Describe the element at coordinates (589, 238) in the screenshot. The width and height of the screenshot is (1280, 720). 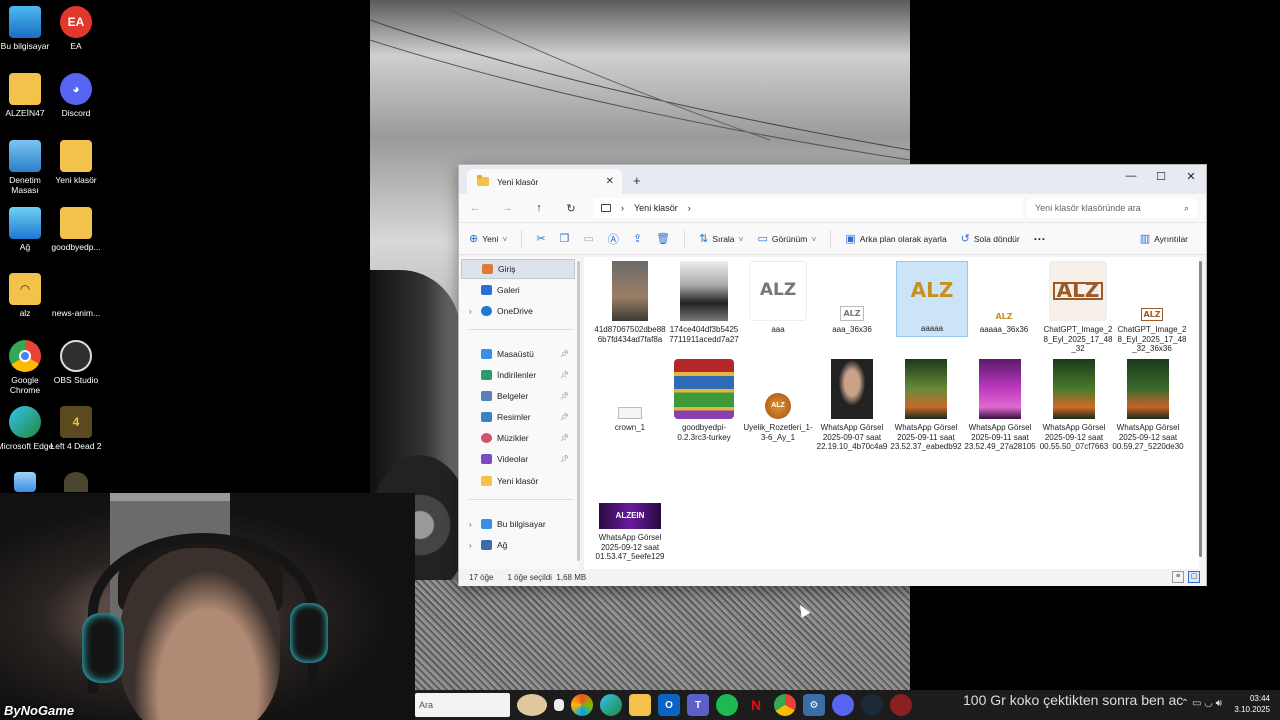
I see `paste-button: ▭` at that location.